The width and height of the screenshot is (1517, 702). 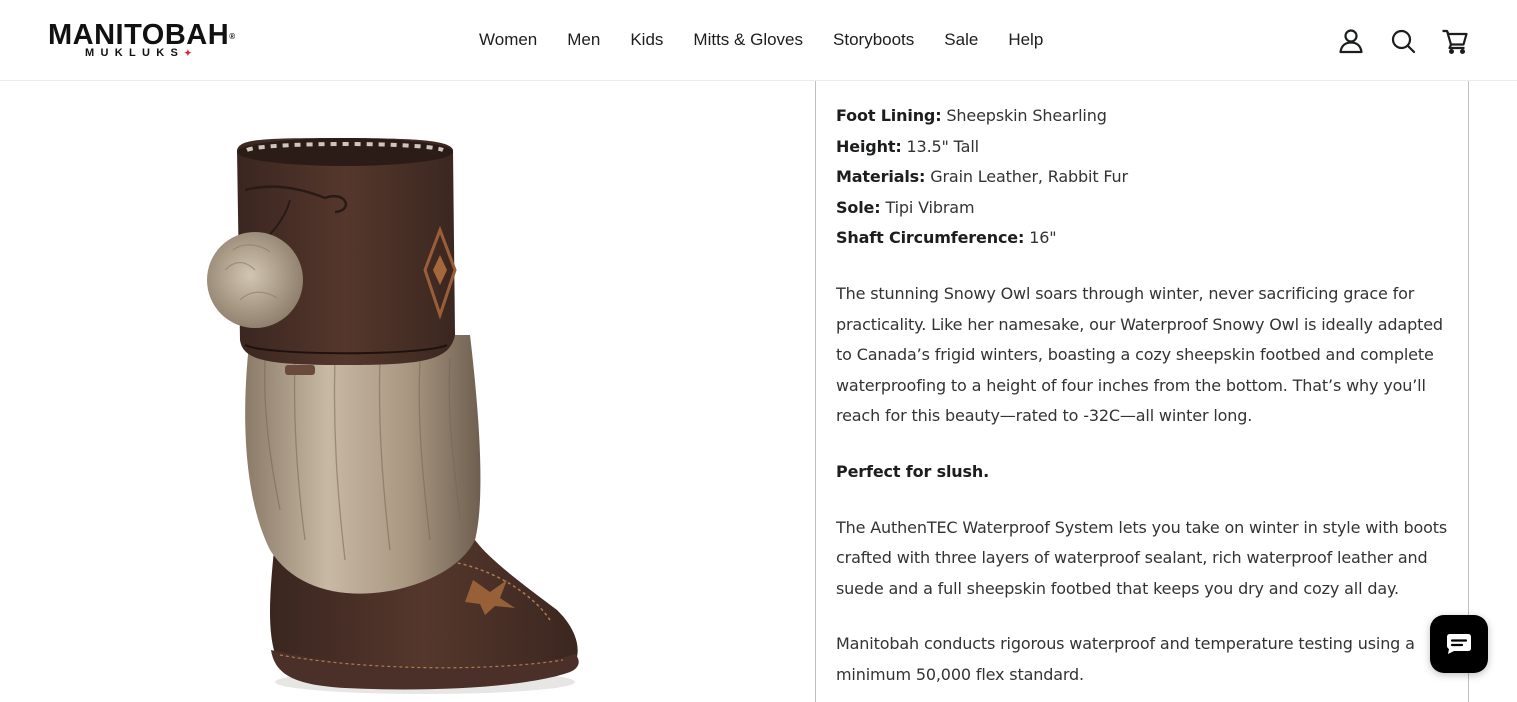 I want to click on maple-leaf-icon: ✦, so click(x=188, y=53).